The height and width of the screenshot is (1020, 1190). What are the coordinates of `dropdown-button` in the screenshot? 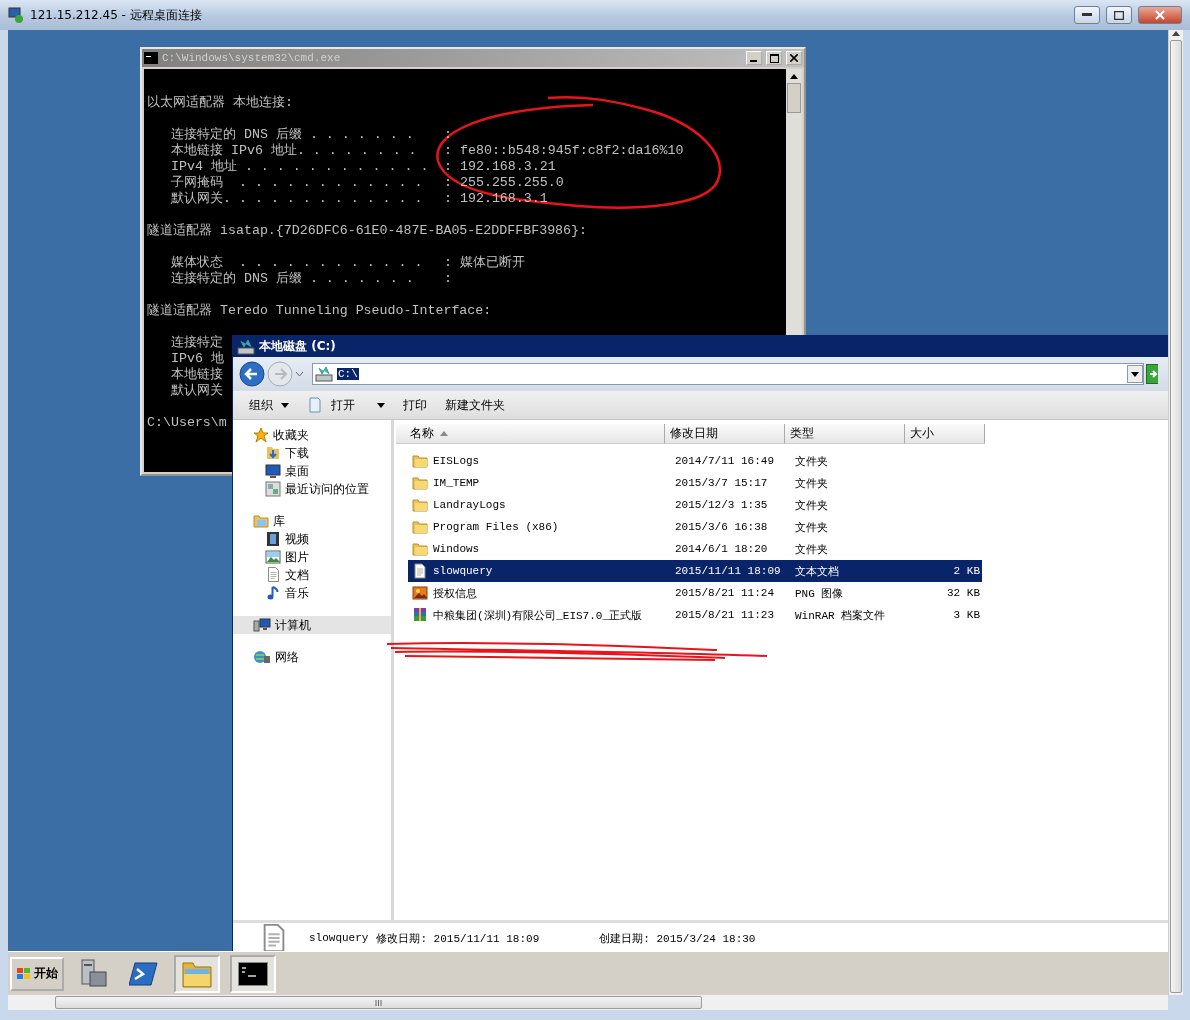 It's located at (1135, 374).